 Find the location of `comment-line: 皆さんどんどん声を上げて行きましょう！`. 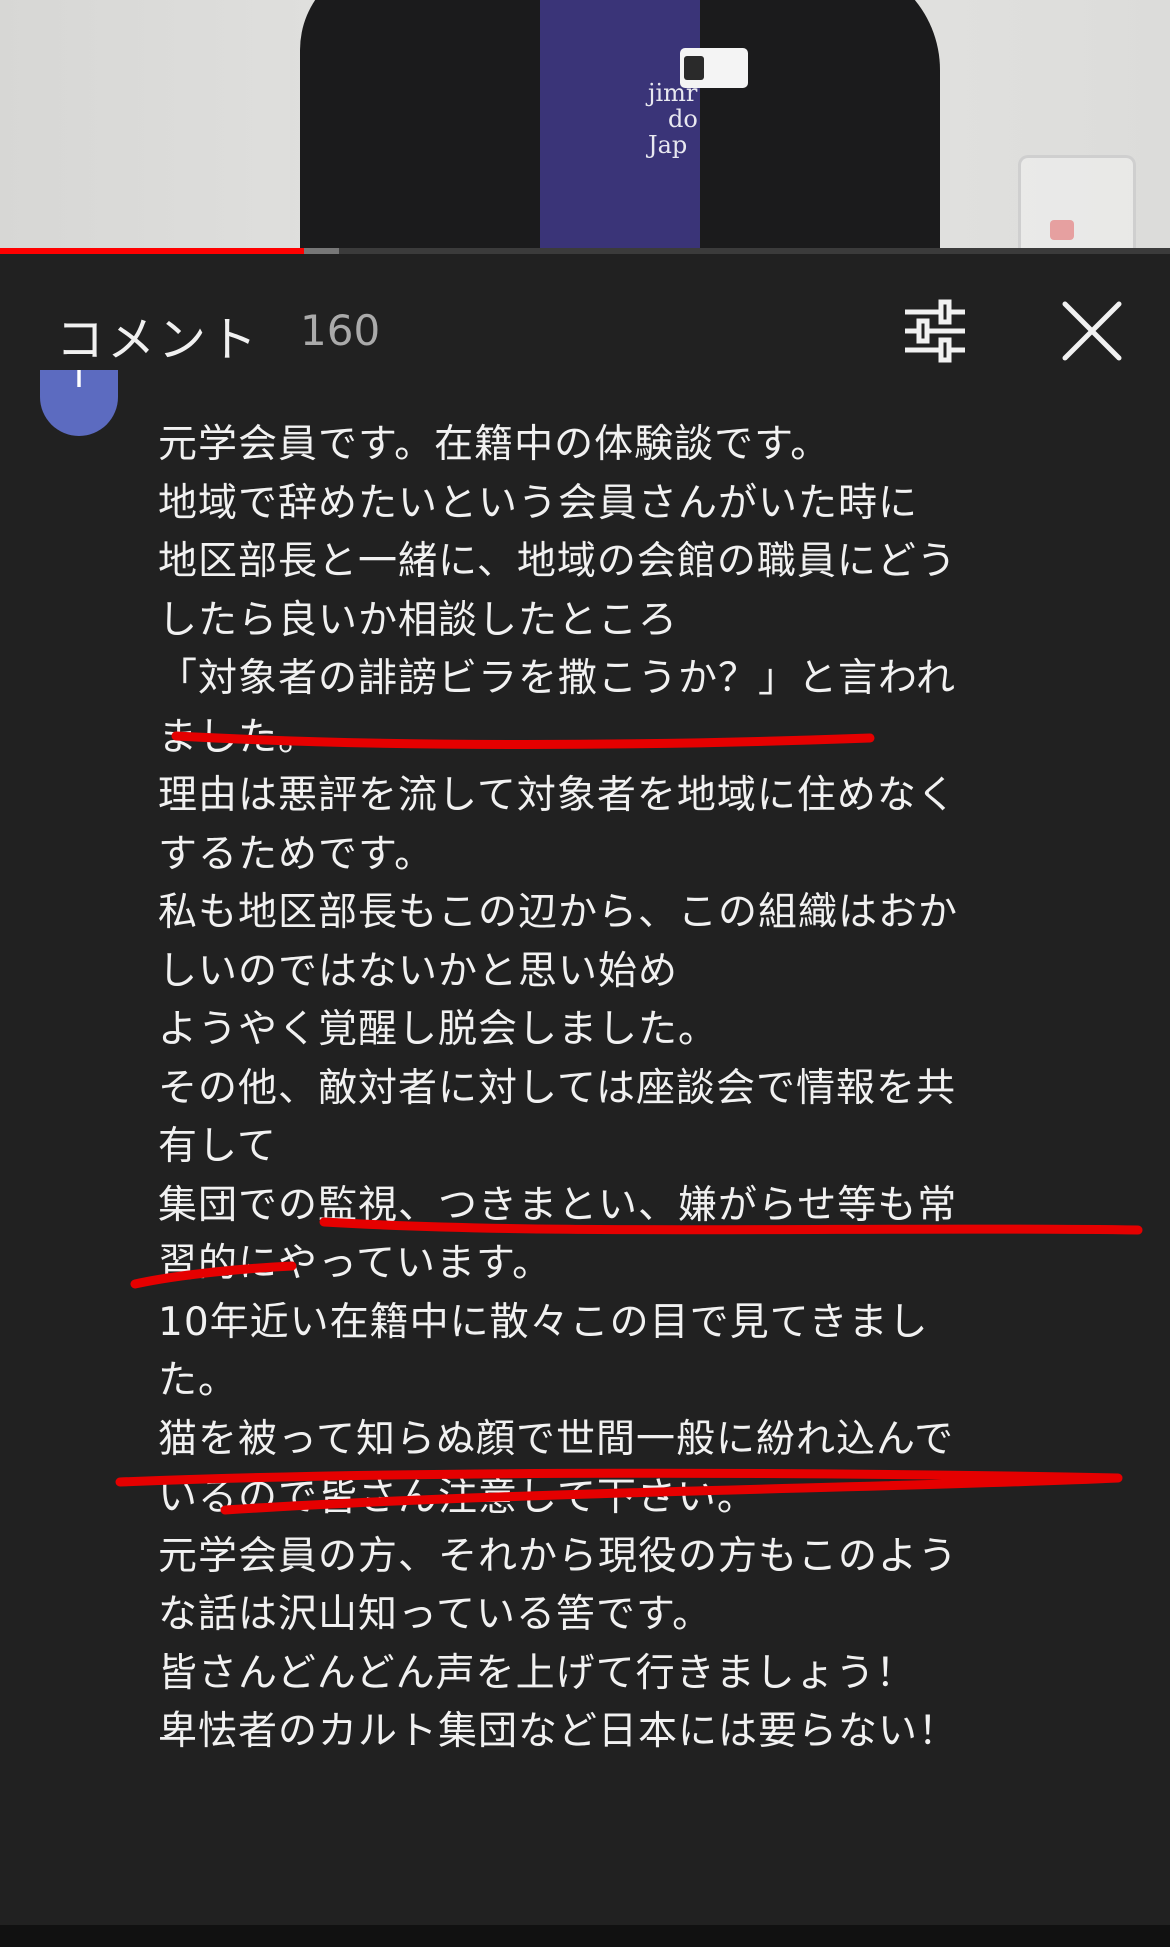

comment-line: 皆さんどんどん声を上げて行きましょう！ is located at coordinates (537, 1673).